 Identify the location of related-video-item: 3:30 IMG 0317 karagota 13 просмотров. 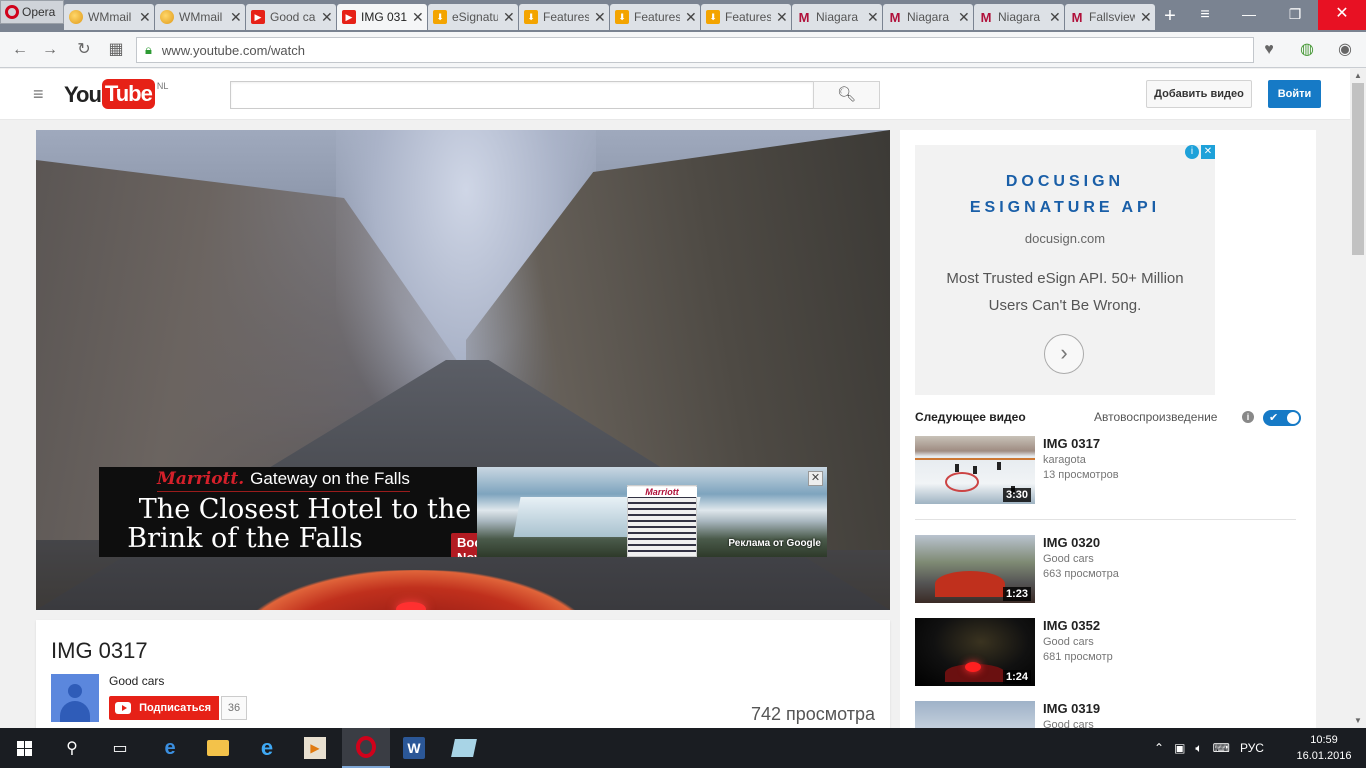
(1107, 470).